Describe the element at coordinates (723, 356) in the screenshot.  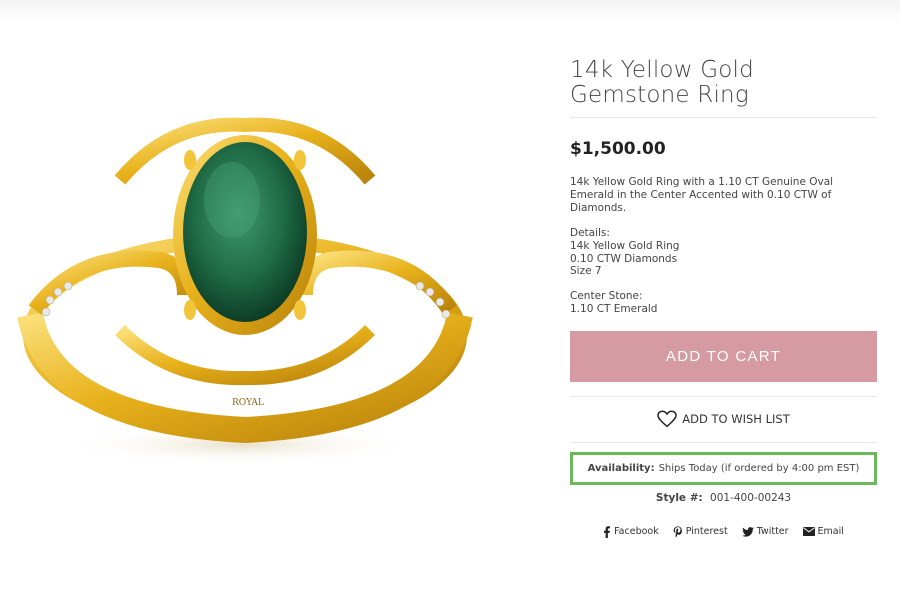
I see `add-to-cart-button: ADD TO CART` at that location.